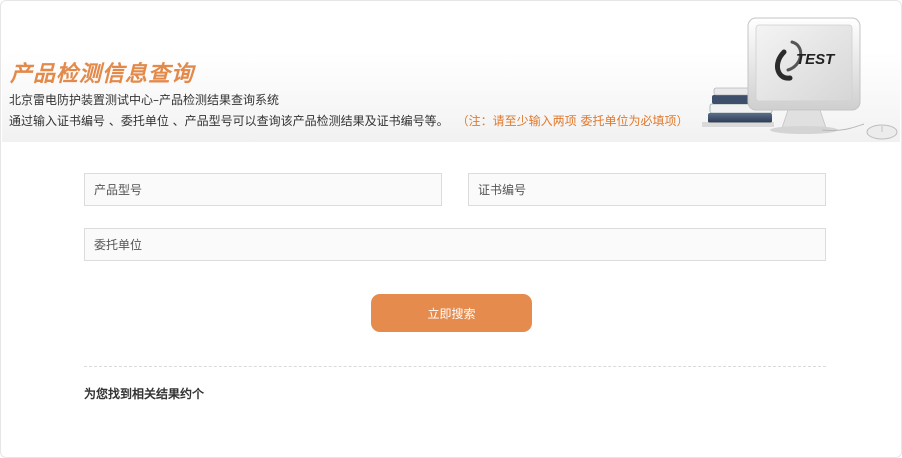 The width and height of the screenshot is (902, 458). What do you see at coordinates (455, 366) in the screenshot?
I see `results-divider` at bounding box center [455, 366].